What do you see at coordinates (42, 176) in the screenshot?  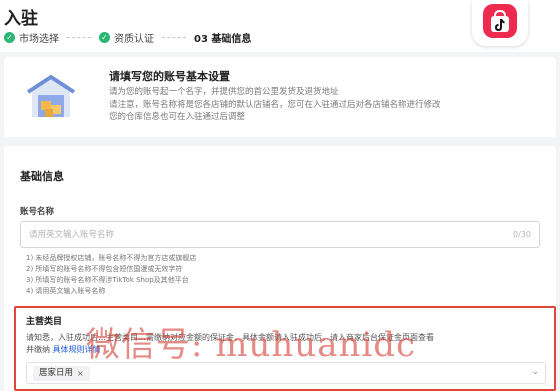 I see `section-title: 基础信息` at bounding box center [42, 176].